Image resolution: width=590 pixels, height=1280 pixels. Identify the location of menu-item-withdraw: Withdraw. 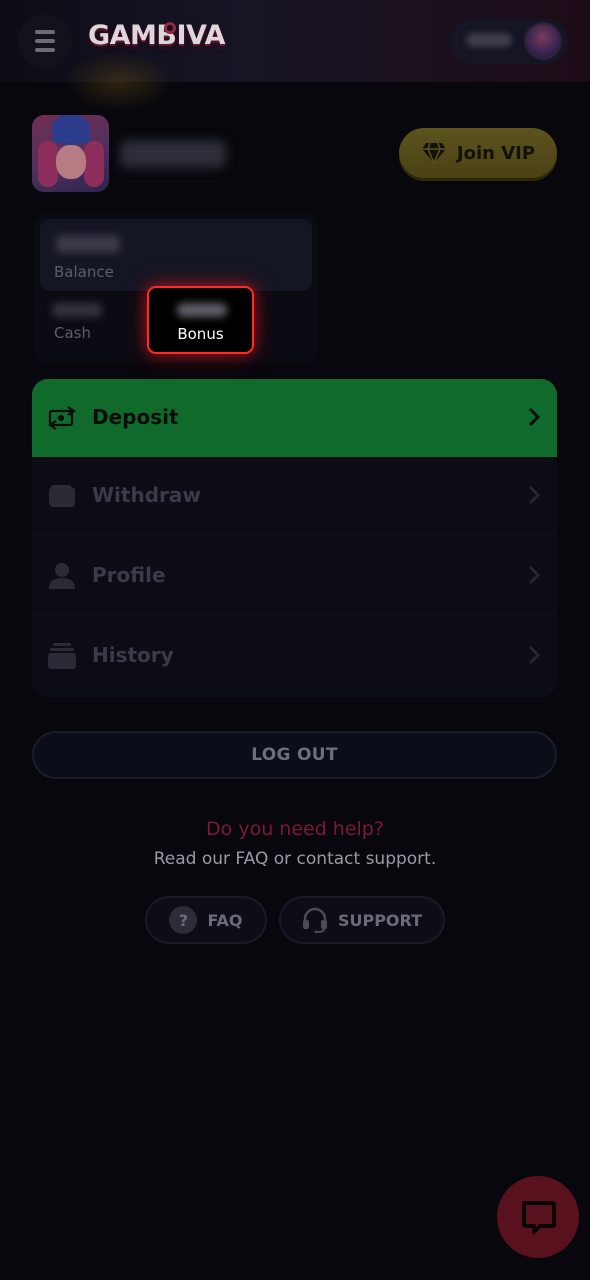
(294, 496).